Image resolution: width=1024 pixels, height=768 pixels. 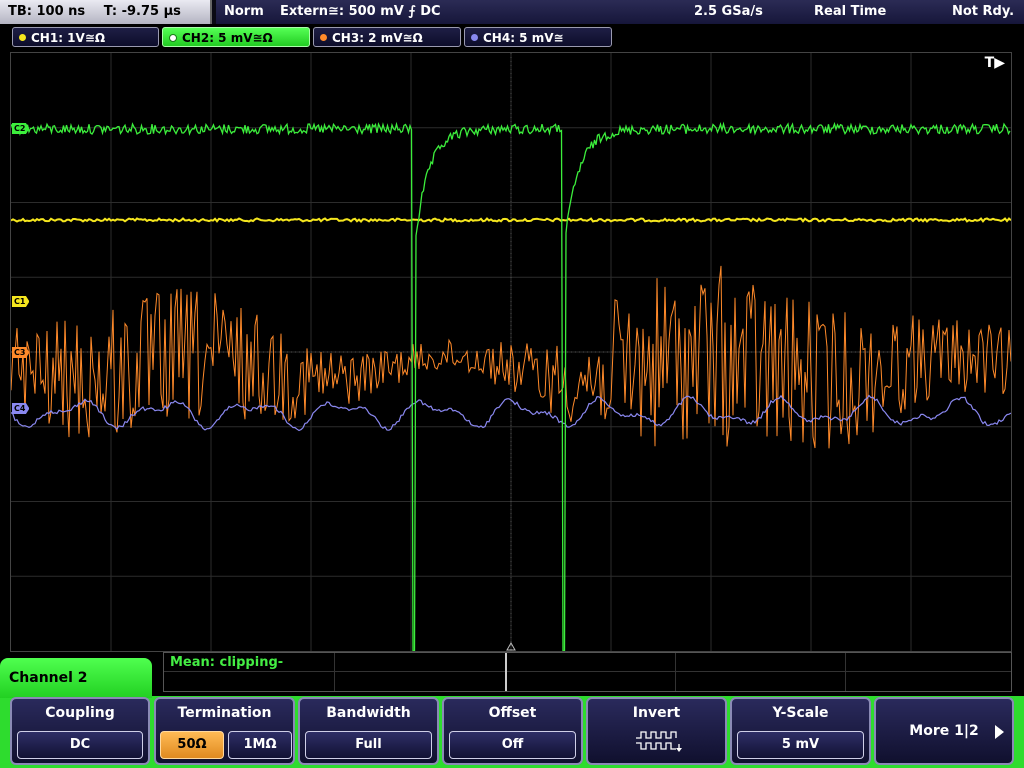 I want to click on coupling-value-button: DC, so click(x=80, y=745).